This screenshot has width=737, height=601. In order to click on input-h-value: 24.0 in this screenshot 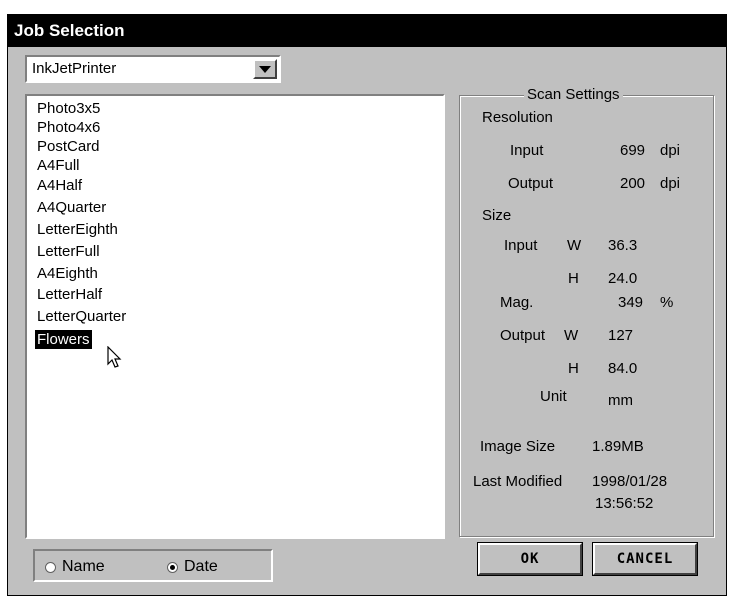, I will do `click(623, 278)`.